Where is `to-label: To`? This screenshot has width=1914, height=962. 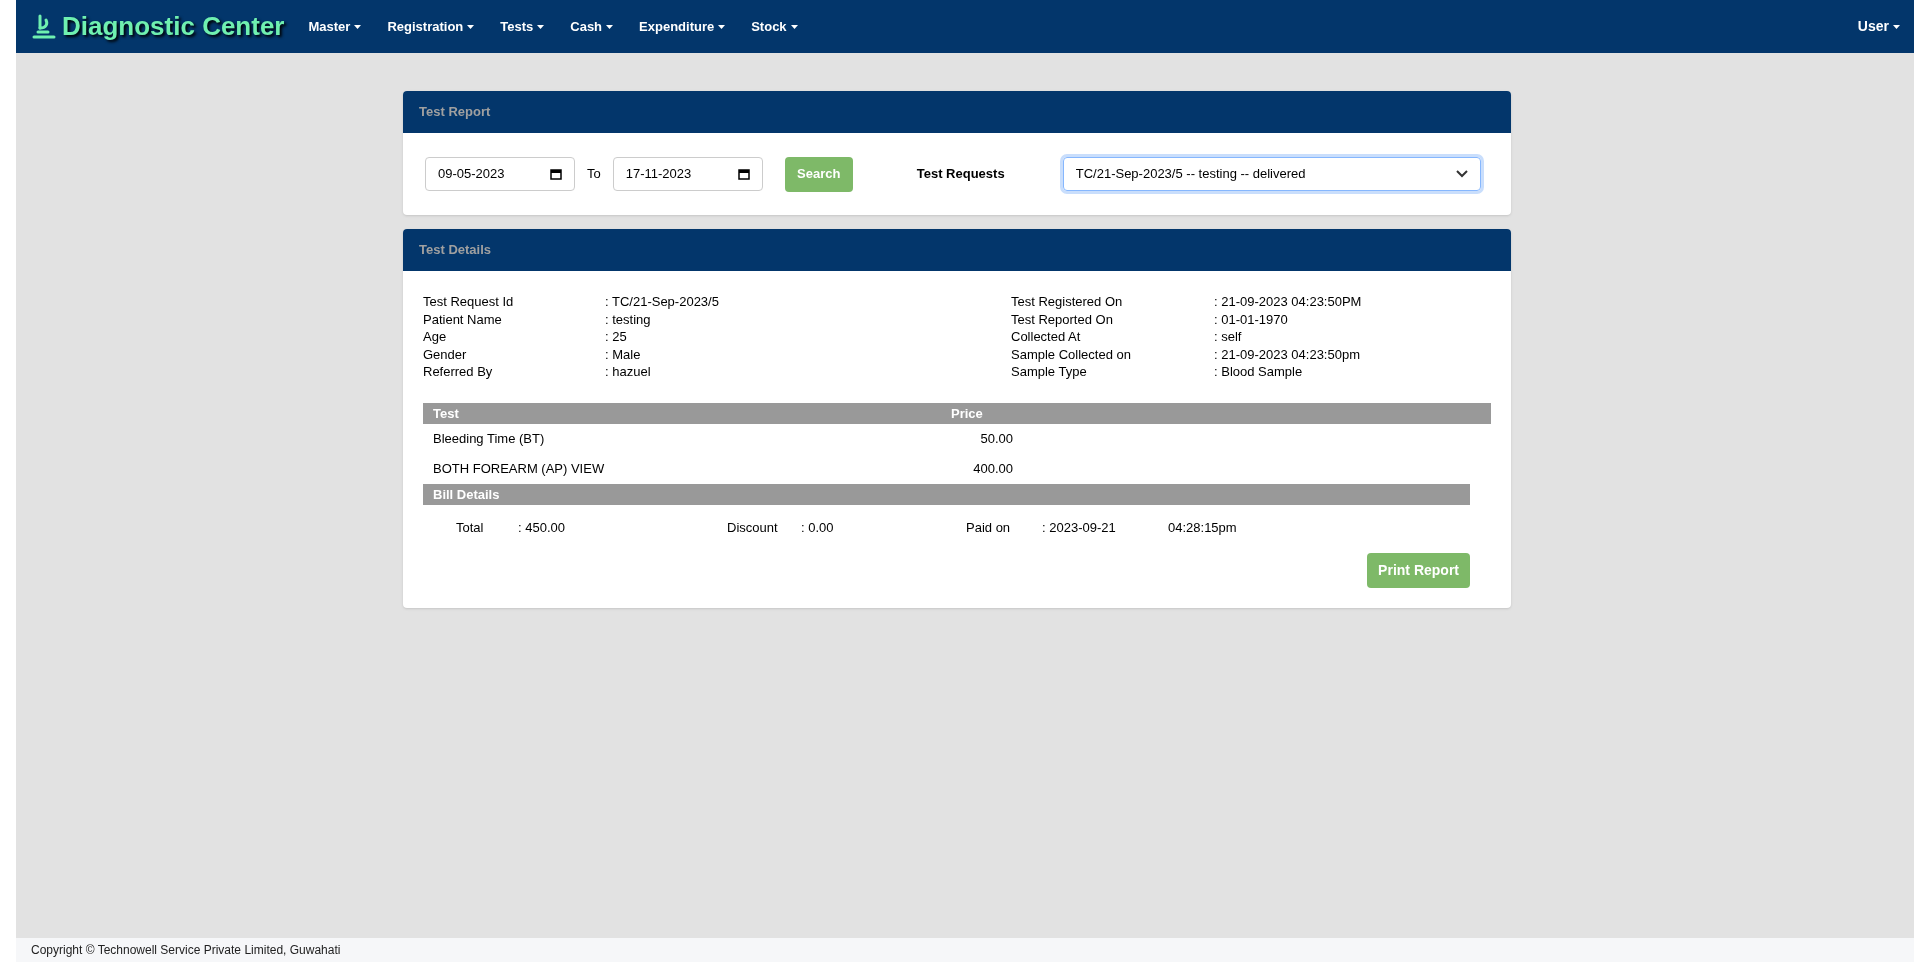
to-label: To is located at coordinates (594, 174).